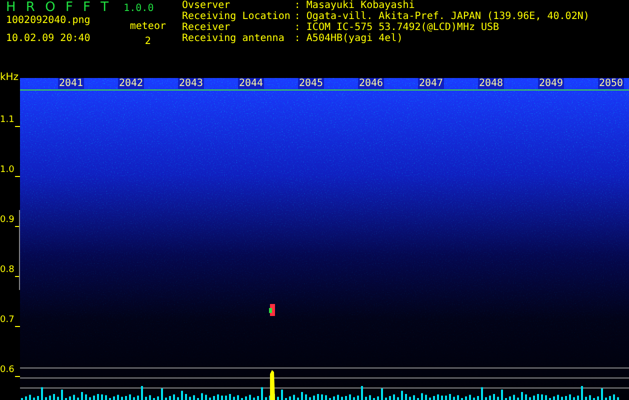 The height and width of the screenshot is (400, 629). What do you see at coordinates (611, 83) in the screenshot?
I see `time-label: 2050` at bounding box center [611, 83].